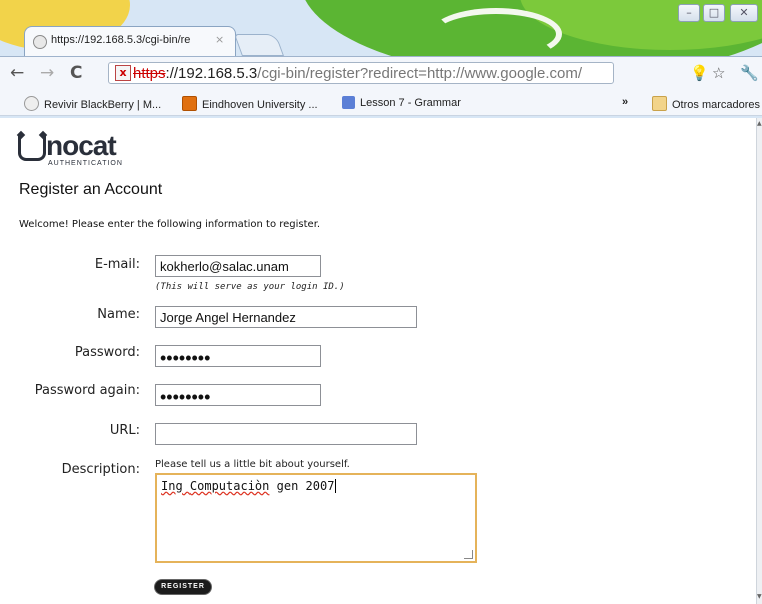  I want to click on lightbulb-icon: 💡, so click(699, 73).